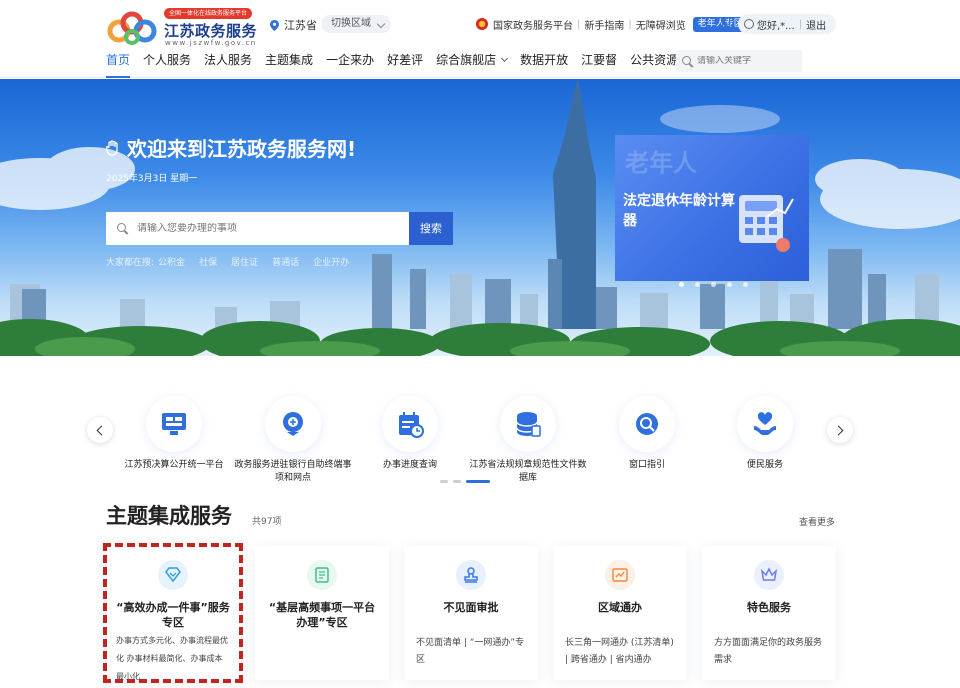  I want to click on stamp-icon, so click(471, 575).